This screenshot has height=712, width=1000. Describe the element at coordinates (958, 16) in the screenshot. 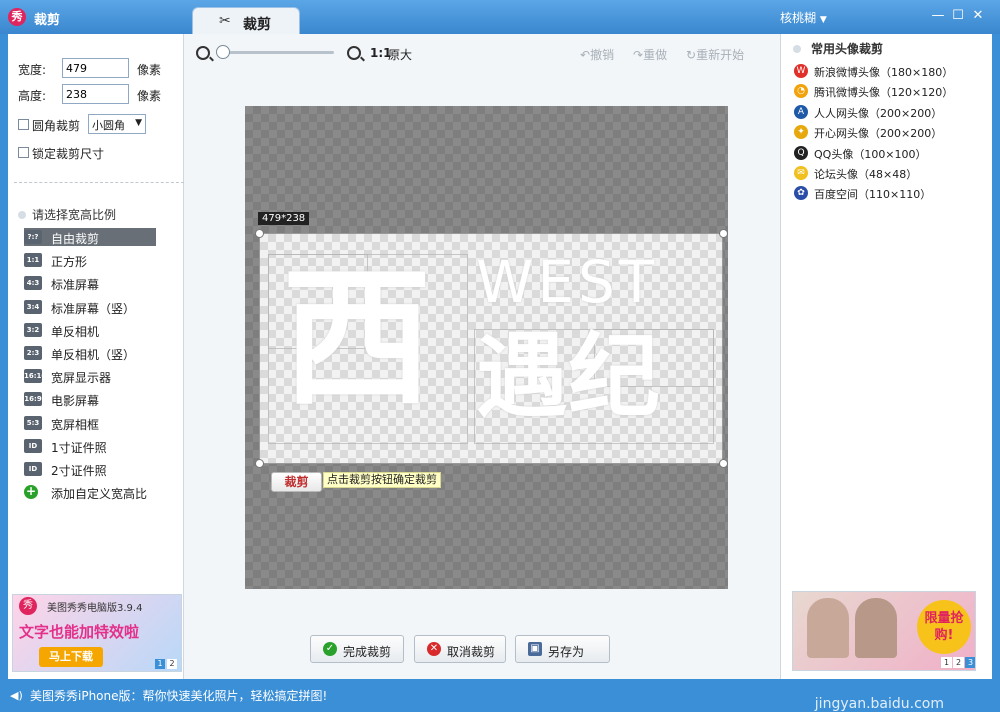

I see `maximize-button: ☐` at that location.